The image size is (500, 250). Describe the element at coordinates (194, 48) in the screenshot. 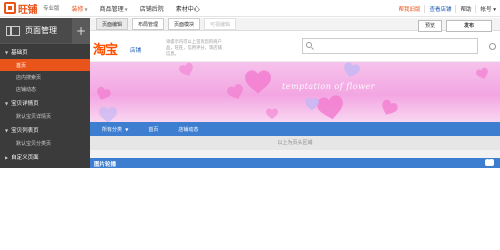

I see `store-info-note: 添提示内可以上首页您的商户品，旺旺，信用评分，等店铺信息。` at that location.